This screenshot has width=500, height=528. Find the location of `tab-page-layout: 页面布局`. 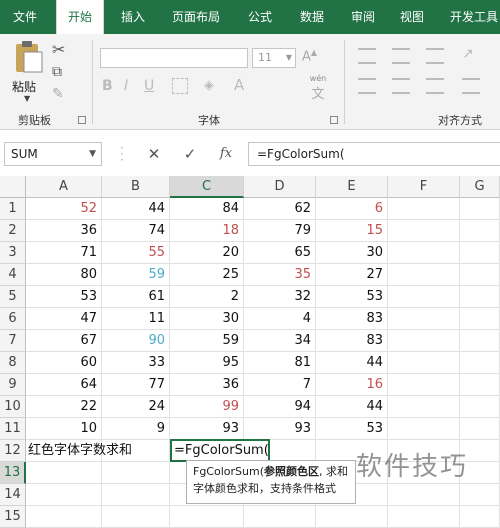

tab-page-layout: 页面布局 is located at coordinates (196, 17).